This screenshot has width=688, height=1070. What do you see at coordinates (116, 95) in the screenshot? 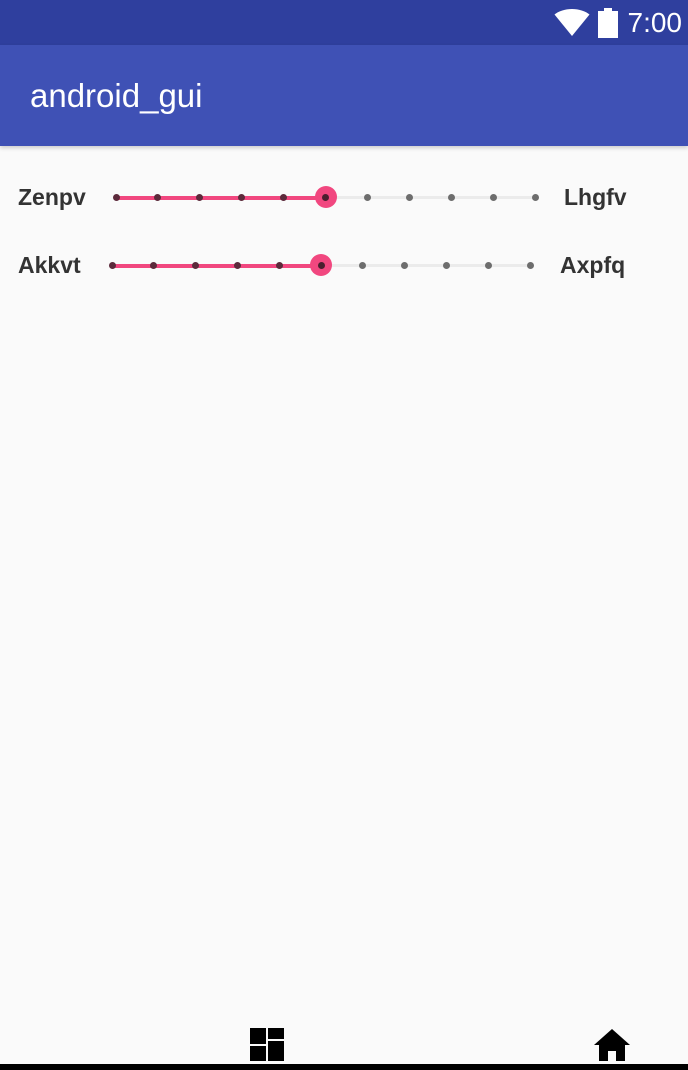
I see `app-title: android_gui` at bounding box center [116, 95].